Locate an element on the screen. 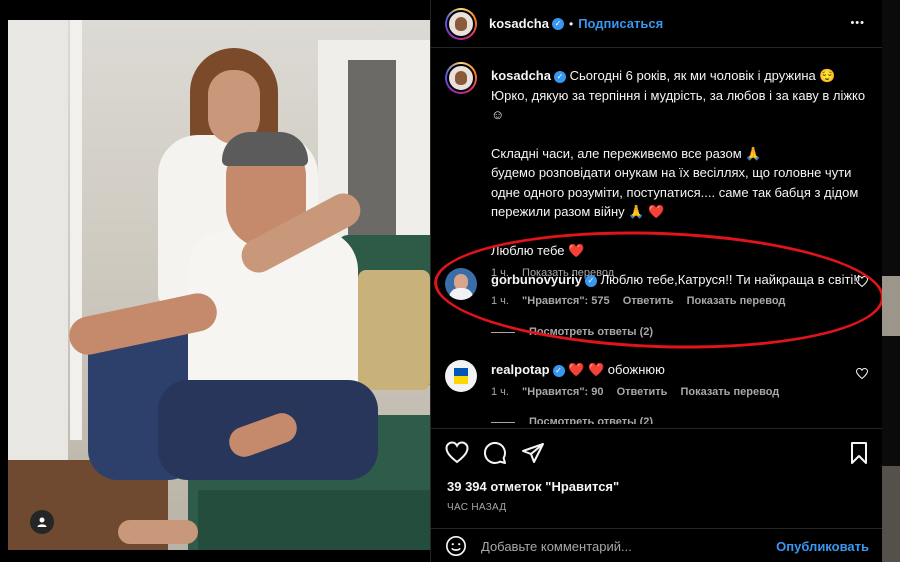 This screenshot has height=562, width=900. comment-bubble-icon is located at coordinates (495, 453).